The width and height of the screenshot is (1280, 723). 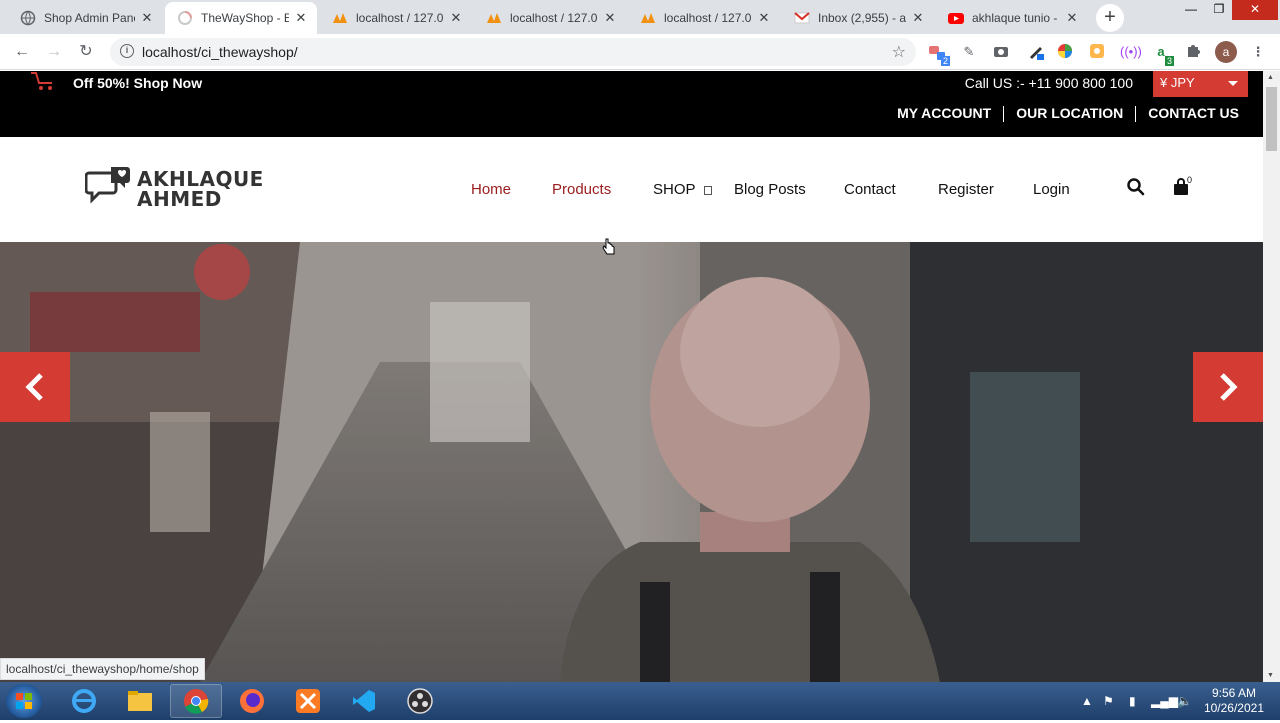 I want to click on system-clock: 9:56 AM 10/26/2021, so click(x=1234, y=701).